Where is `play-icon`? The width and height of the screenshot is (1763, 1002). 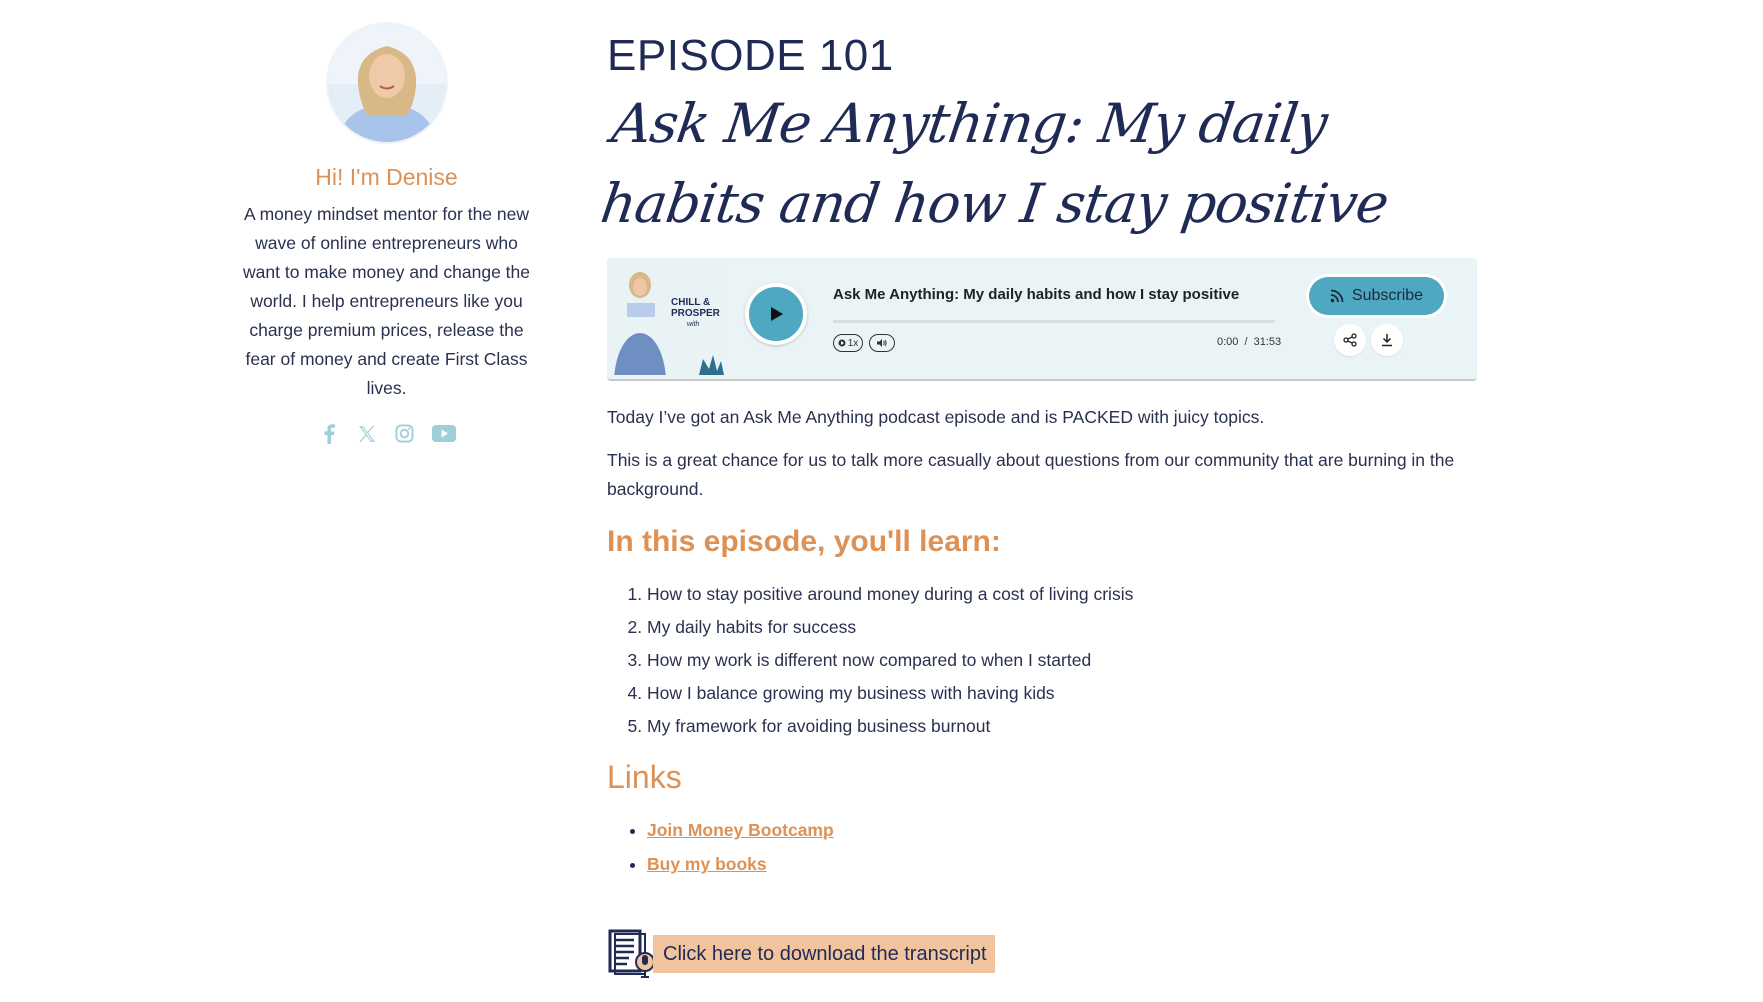
play-icon is located at coordinates (777, 314).